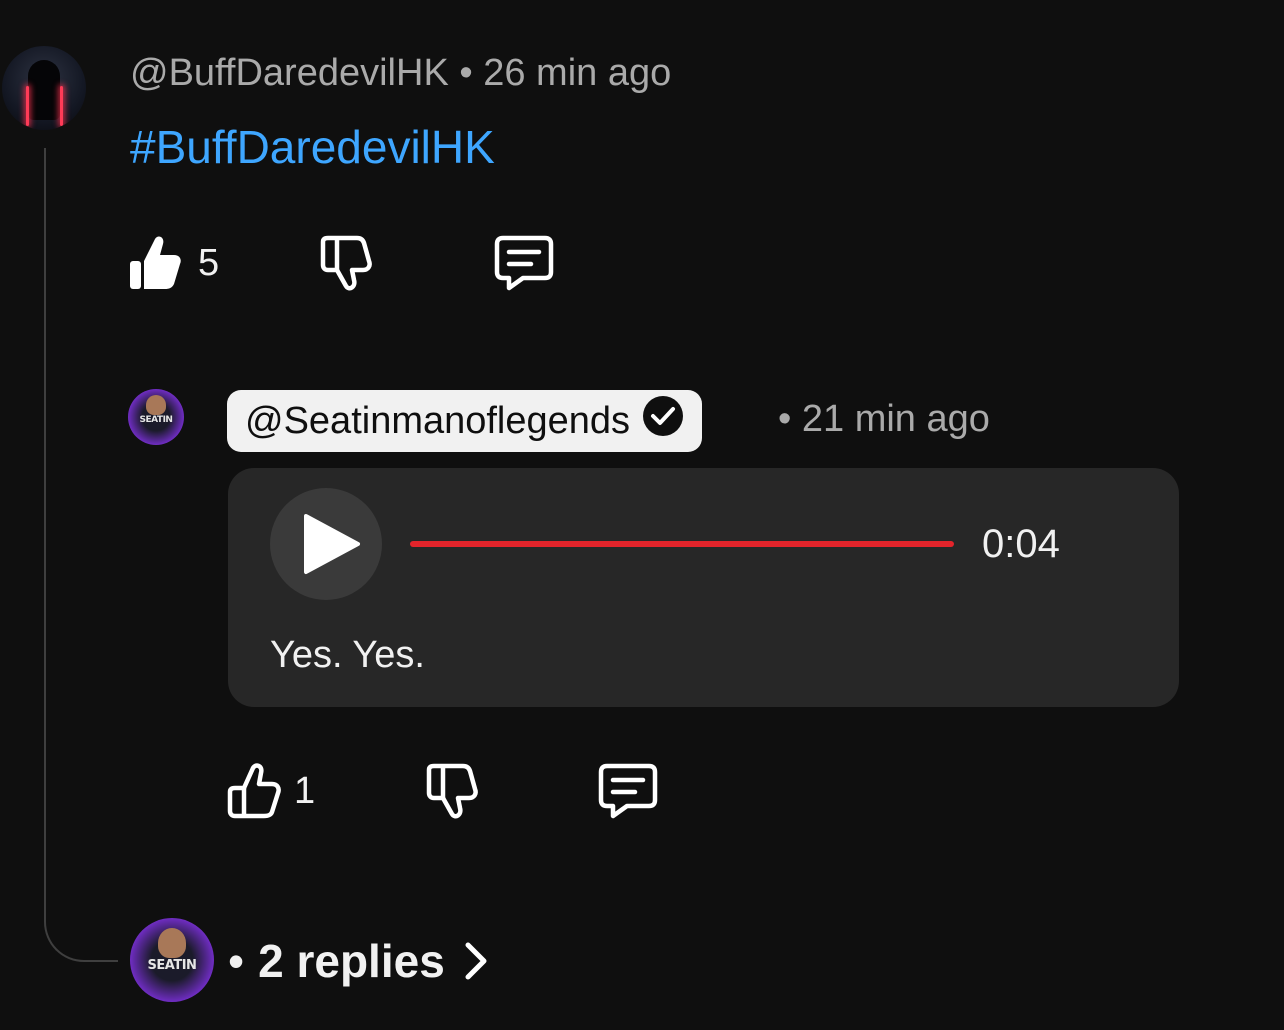  I want to click on audio-progress-bar, so click(682, 544).